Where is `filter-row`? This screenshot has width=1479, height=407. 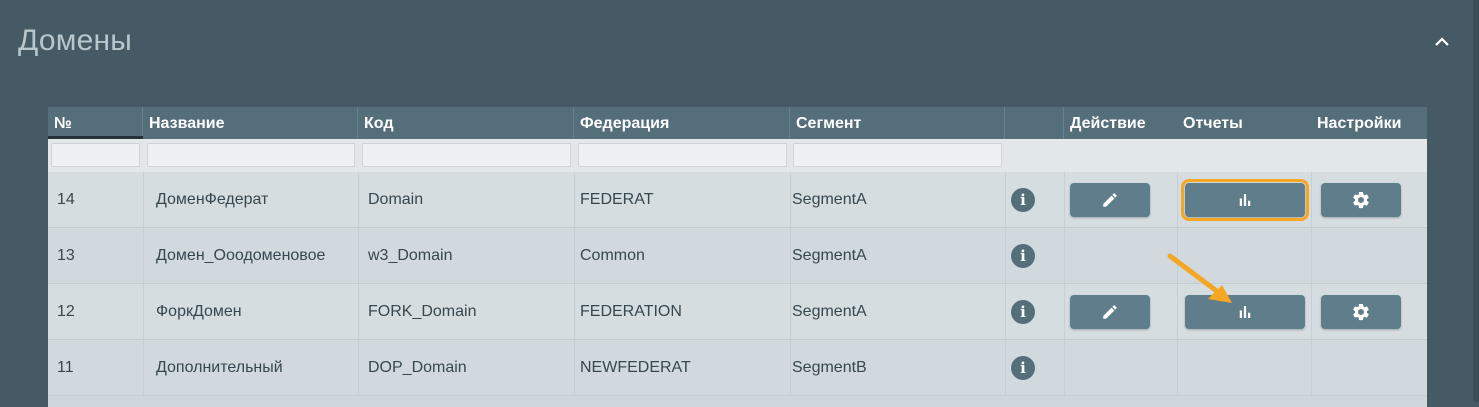
filter-row is located at coordinates (737, 156).